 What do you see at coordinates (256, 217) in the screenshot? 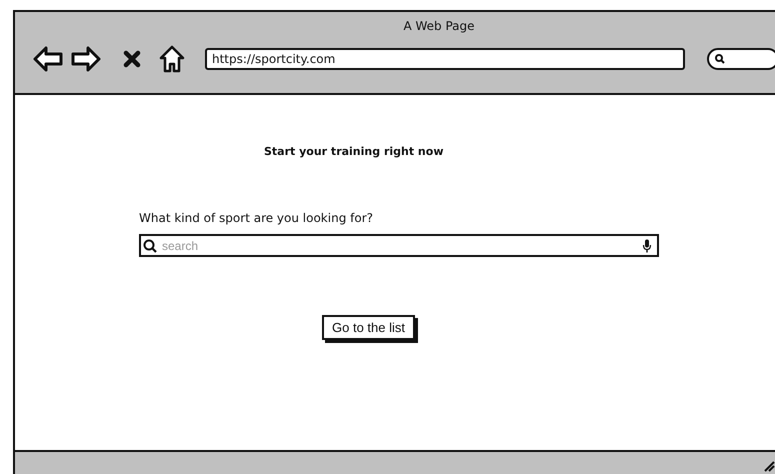
I see `question-label: What kind of sport are you looking for?` at bounding box center [256, 217].